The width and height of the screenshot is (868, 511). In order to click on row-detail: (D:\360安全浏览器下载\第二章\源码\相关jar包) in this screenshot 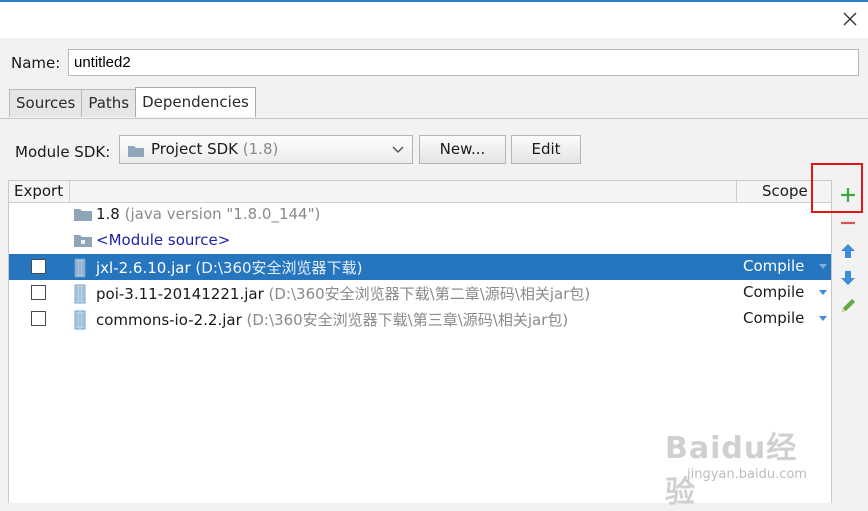, I will do `click(429, 294)`.